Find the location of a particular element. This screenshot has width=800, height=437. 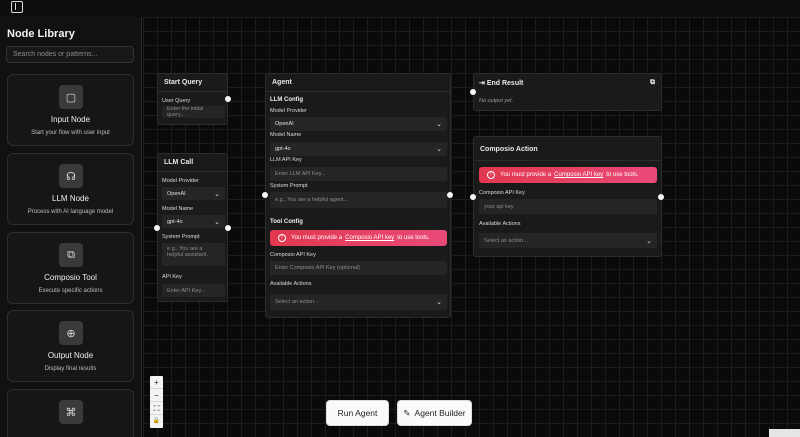

zoom-in-icon: + is located at coordinates (156, 382).